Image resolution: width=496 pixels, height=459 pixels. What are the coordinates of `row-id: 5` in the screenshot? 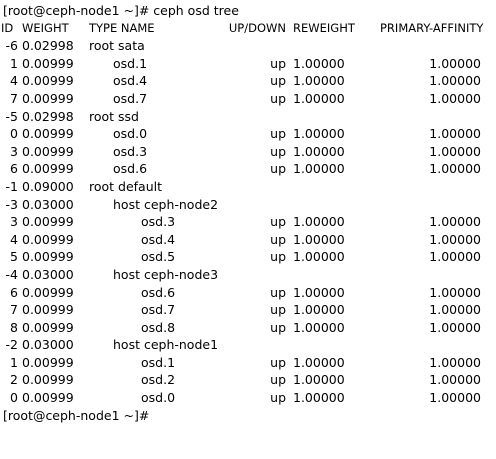 It's located at (14, 257).